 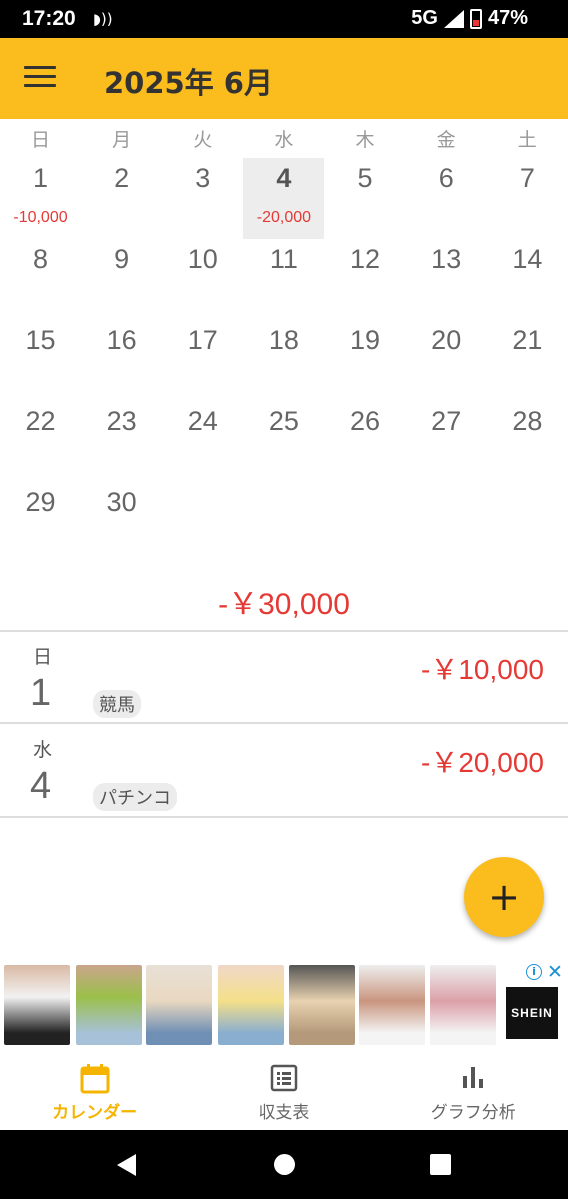 I want to click on ad-close-icon: ✕, so click(x=555, y=972).